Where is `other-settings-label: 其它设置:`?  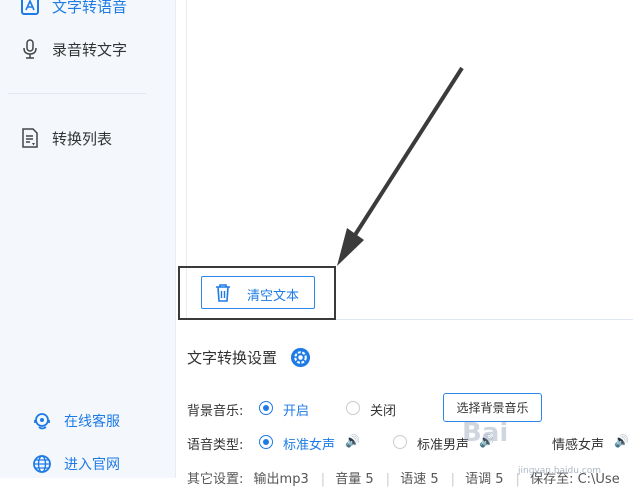
other-settings-label: 其它设置: is located at coordinates (215, 479).